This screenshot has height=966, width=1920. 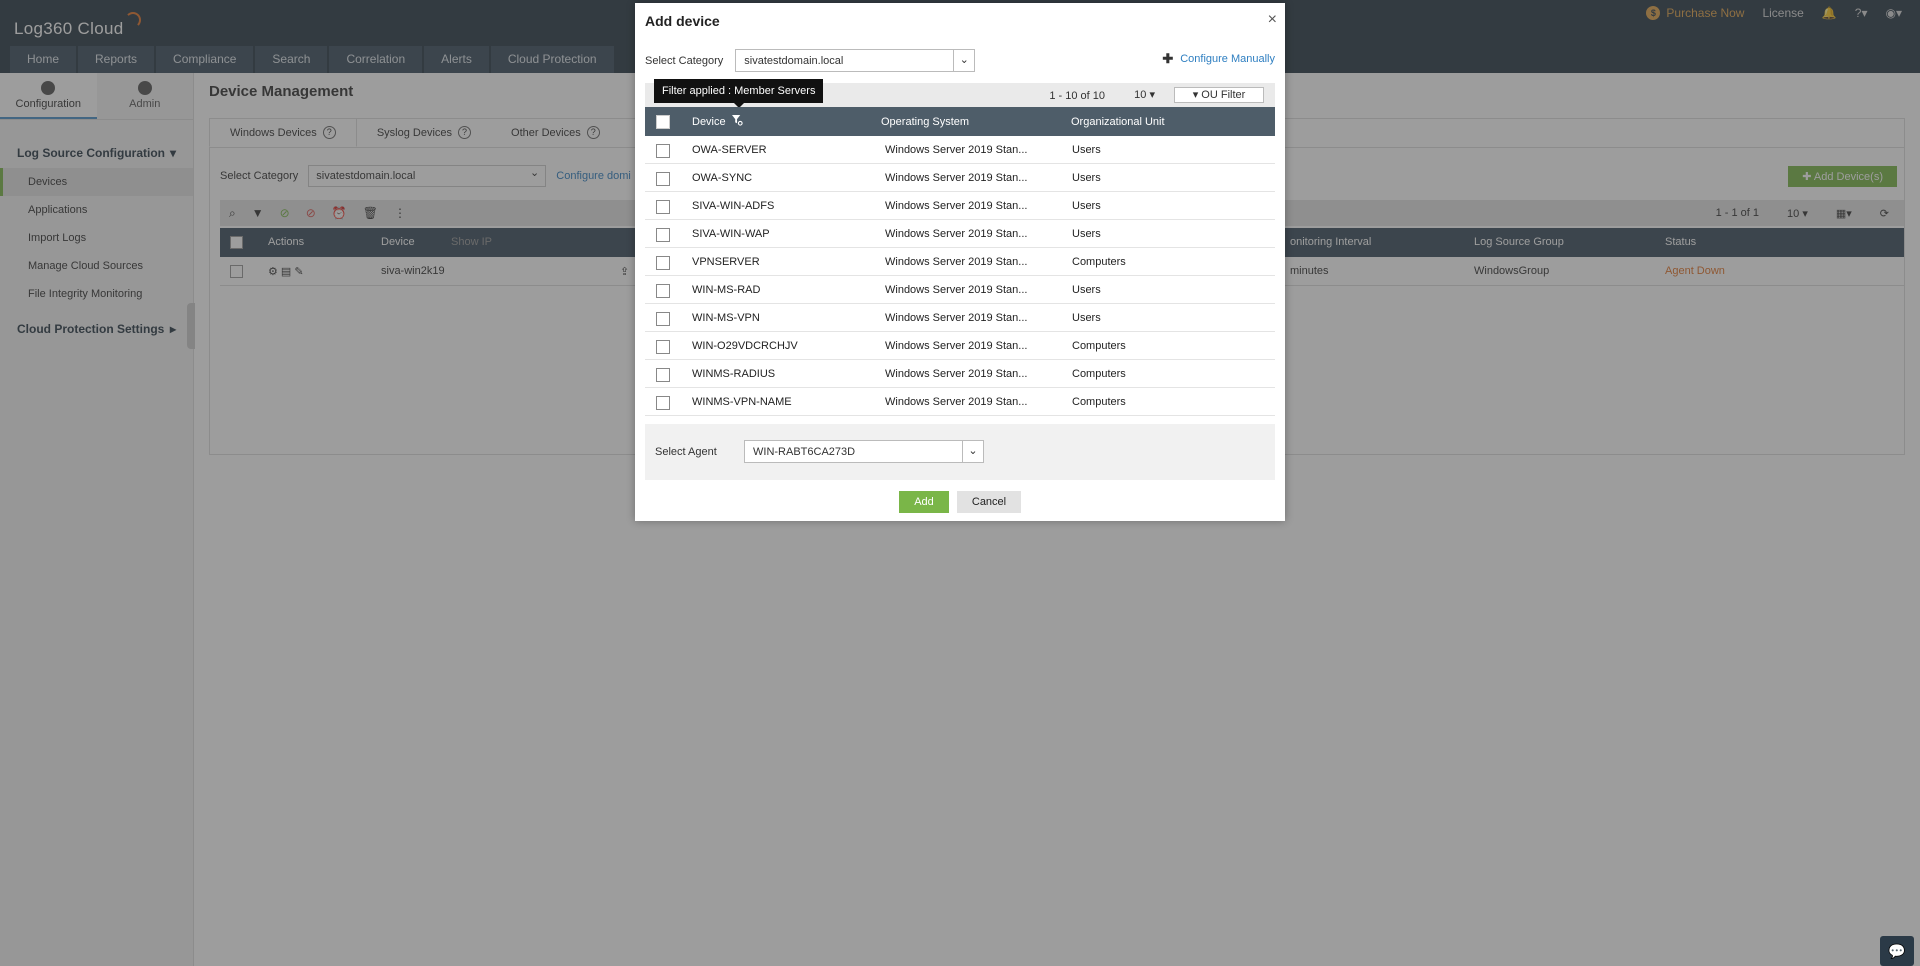 What do you see at coordinates (726, 262) in the screenshot?
I see `row-device: VPNSERVER` at bounding box center [726, 262].